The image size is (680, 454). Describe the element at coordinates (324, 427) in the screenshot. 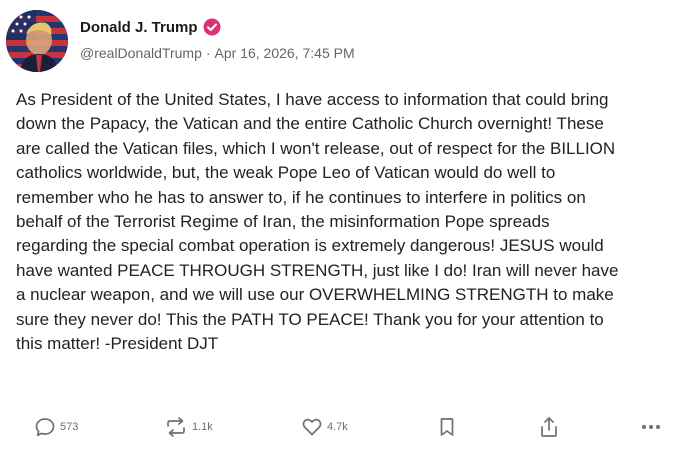

I see `like-button: 4.7k` at that location.